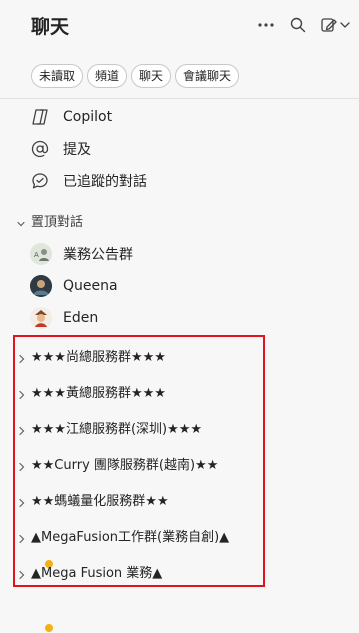 This screenshot has width=359, height=633. I want to click on section-label: 置頂對話, so click(57, 222).